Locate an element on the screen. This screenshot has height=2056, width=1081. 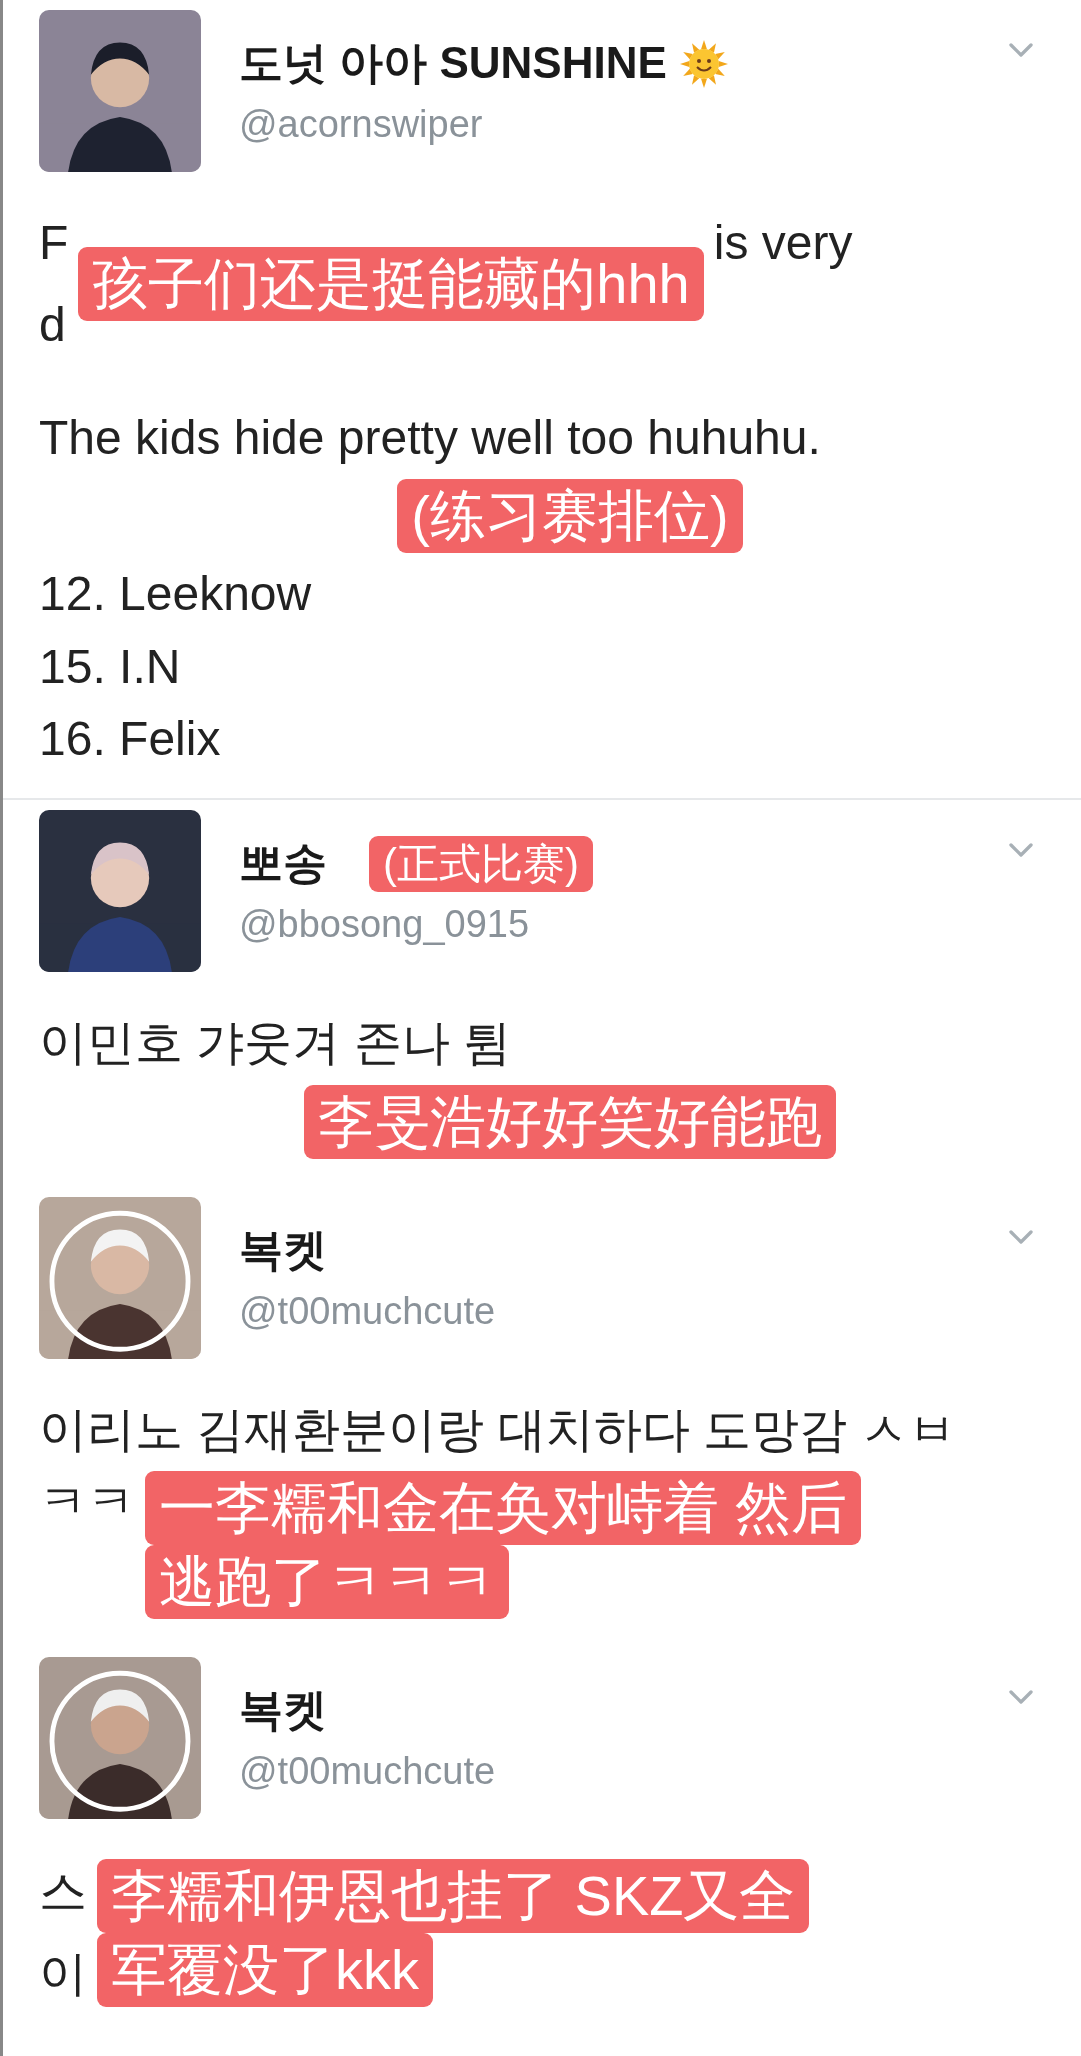
tweet-text: d is located at coordinates (53, 325).